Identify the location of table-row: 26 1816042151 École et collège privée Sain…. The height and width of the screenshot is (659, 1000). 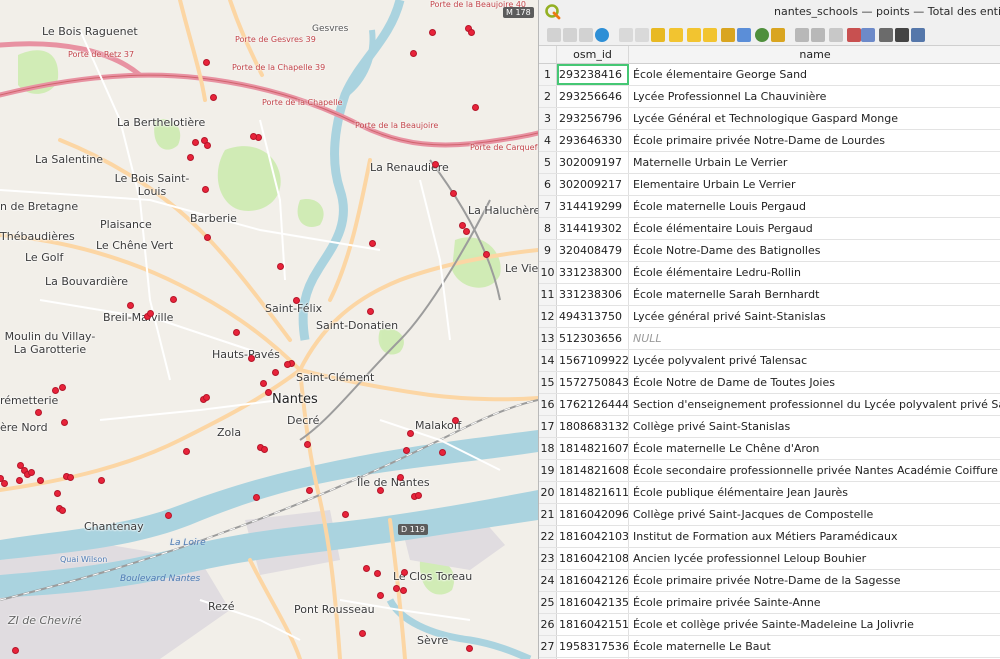
(769, 625).